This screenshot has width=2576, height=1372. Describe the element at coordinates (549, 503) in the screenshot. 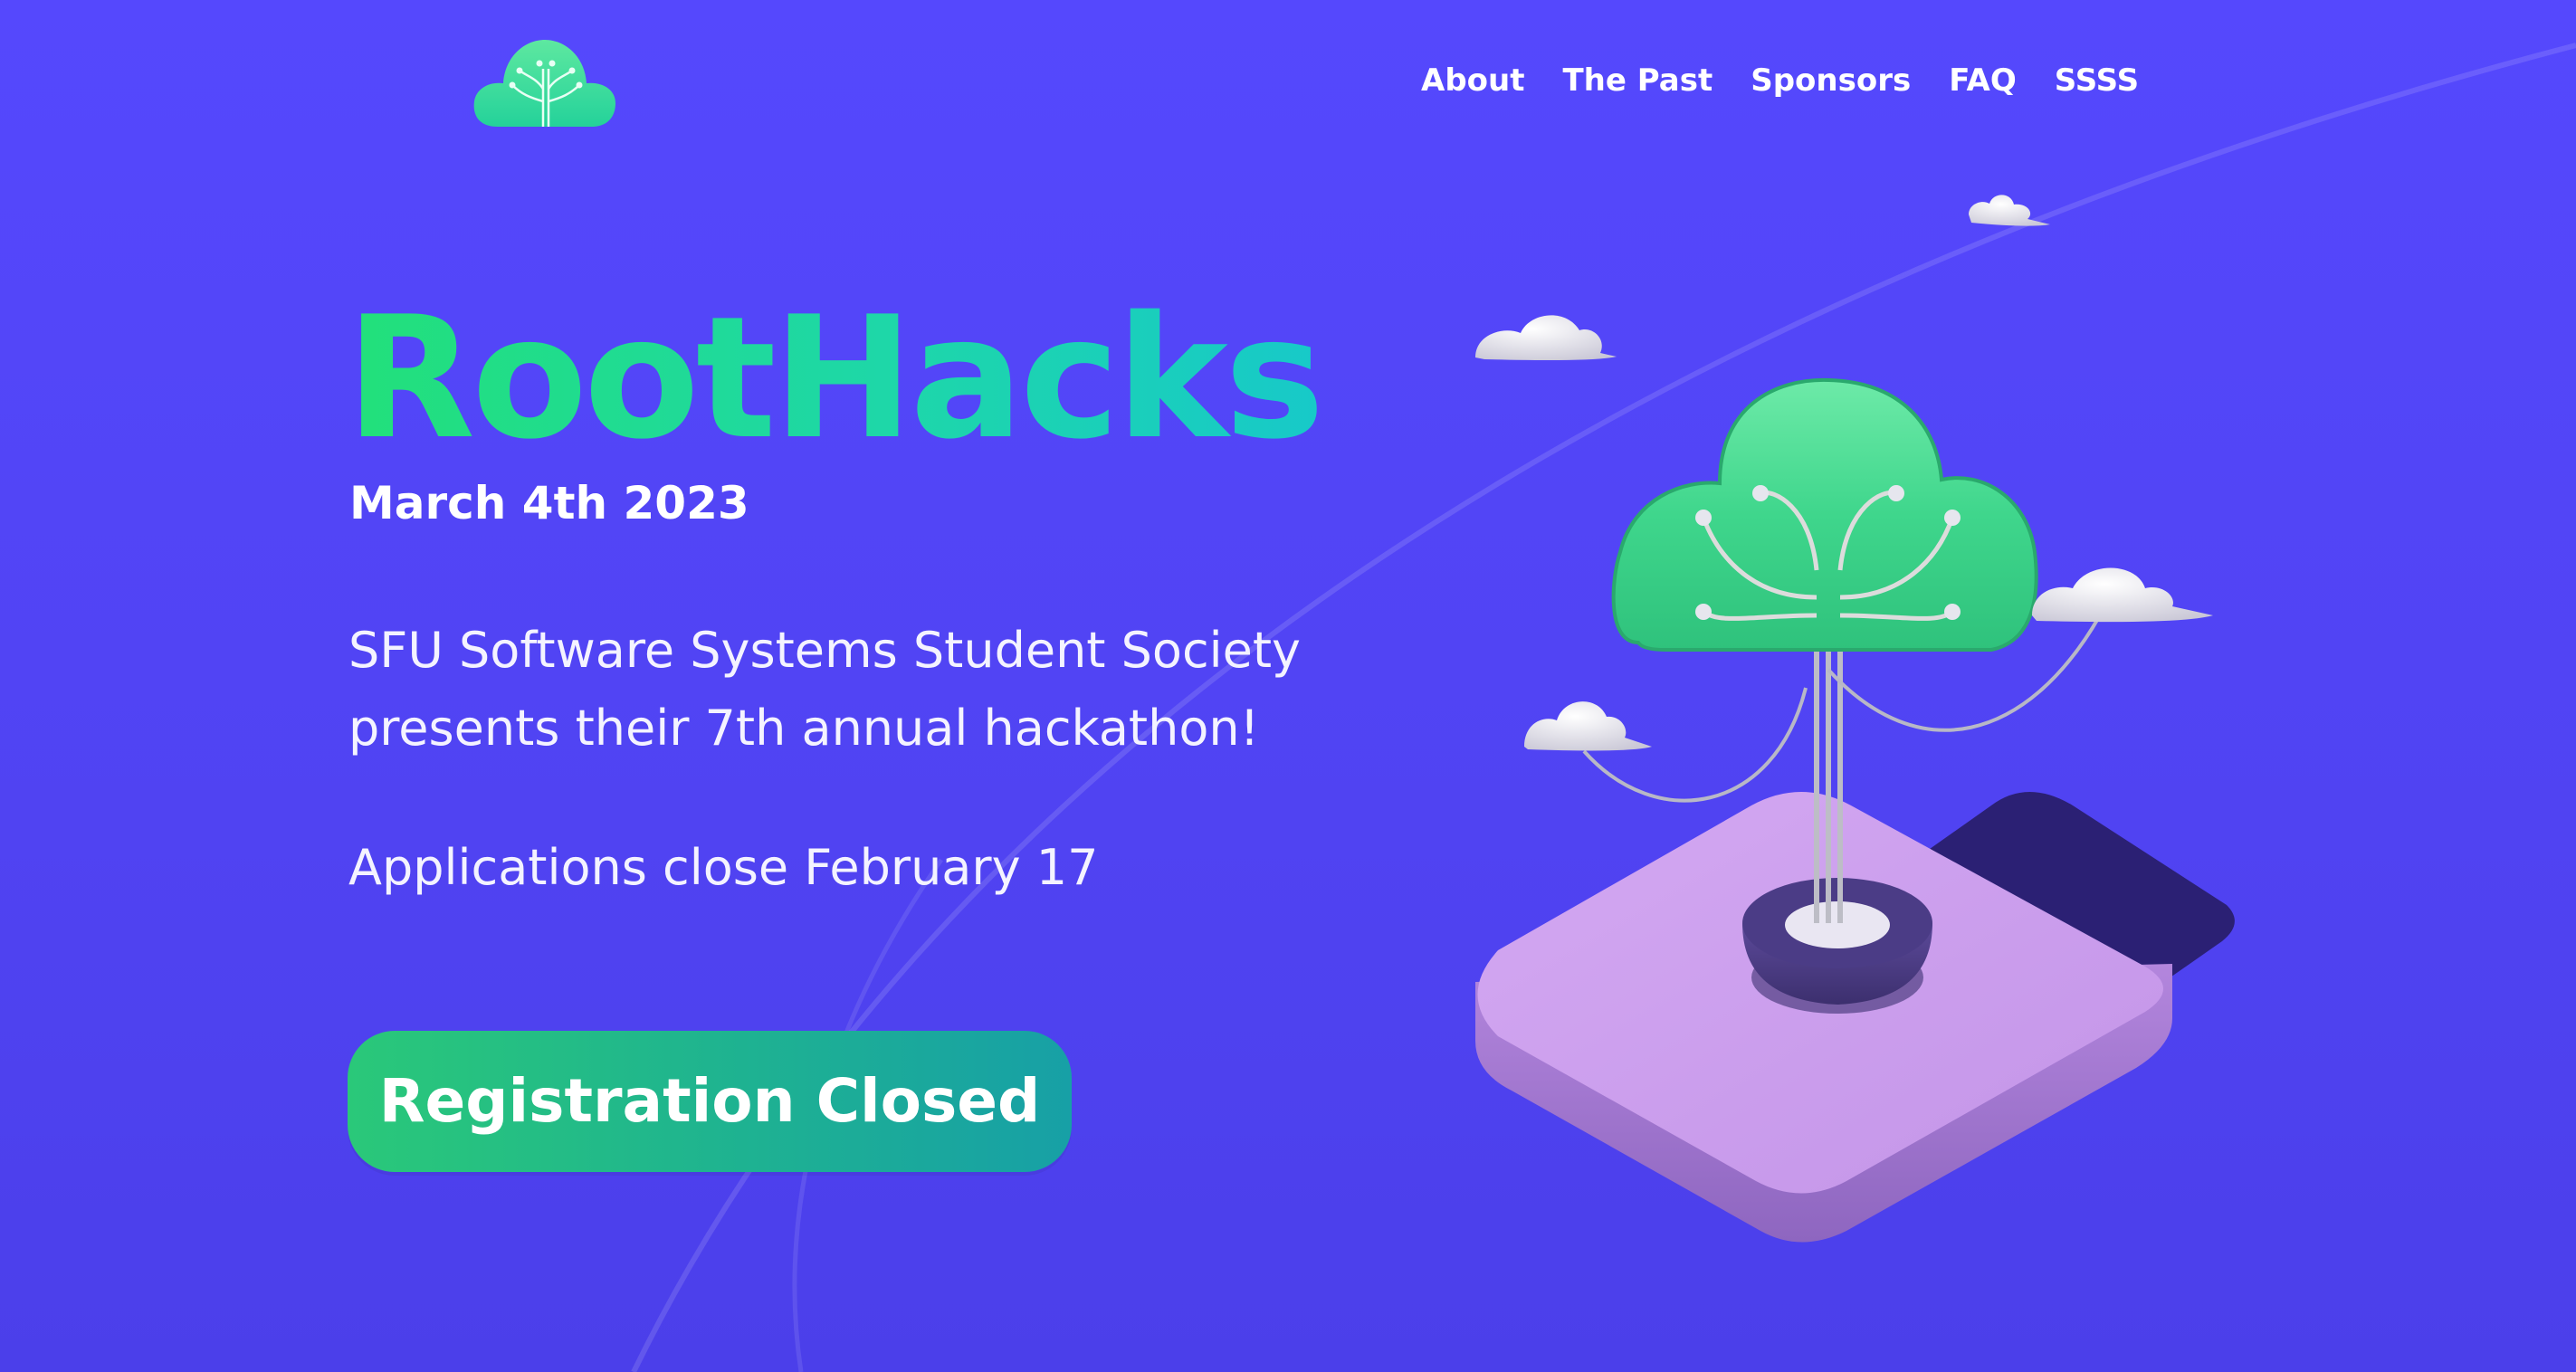

I see `event-date: March 4th 2023` at that location.